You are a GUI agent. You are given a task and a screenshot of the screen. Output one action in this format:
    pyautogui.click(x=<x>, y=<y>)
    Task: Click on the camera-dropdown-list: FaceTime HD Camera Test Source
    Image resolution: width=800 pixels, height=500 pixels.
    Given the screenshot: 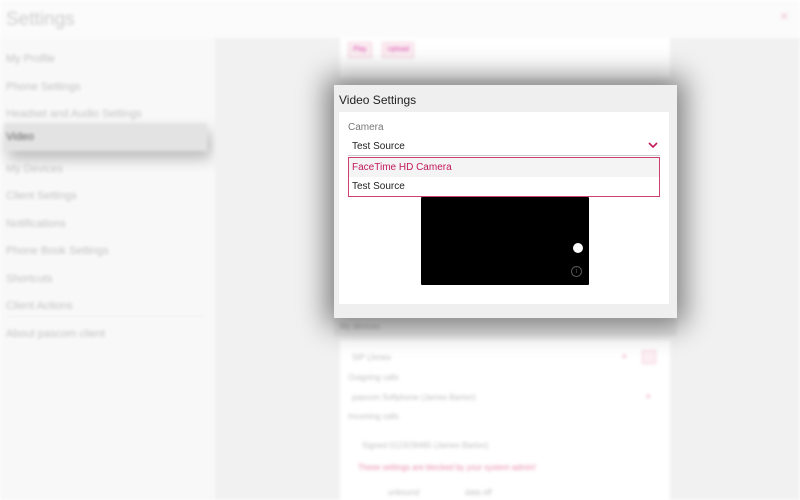 What is the action you would take?
    pyautogui.click(x=504, y=177)
    